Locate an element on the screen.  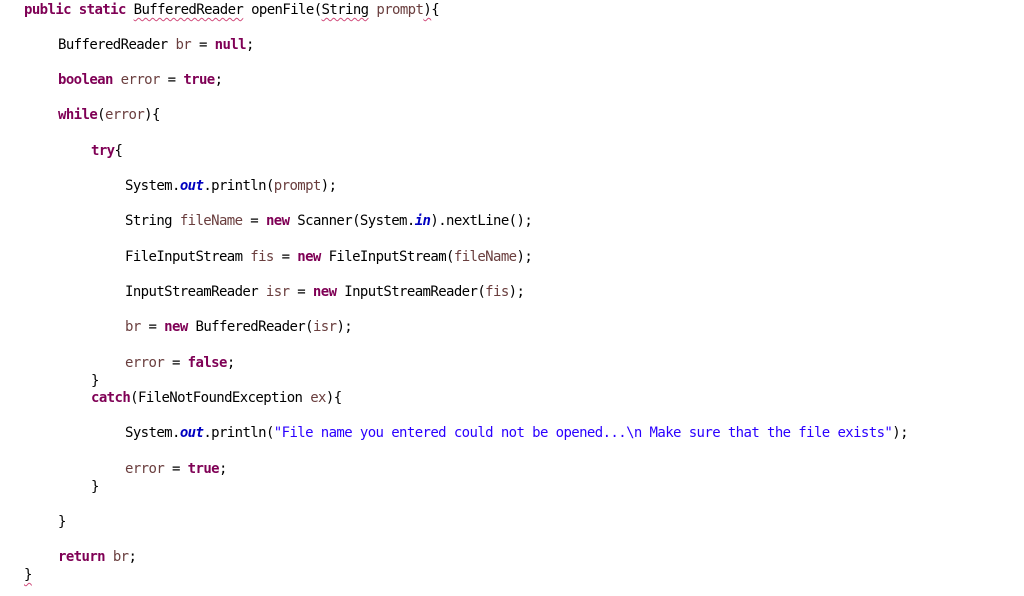
code-line-br-declaration: BufferedReader br = null; is located at coordinates (156, 45).